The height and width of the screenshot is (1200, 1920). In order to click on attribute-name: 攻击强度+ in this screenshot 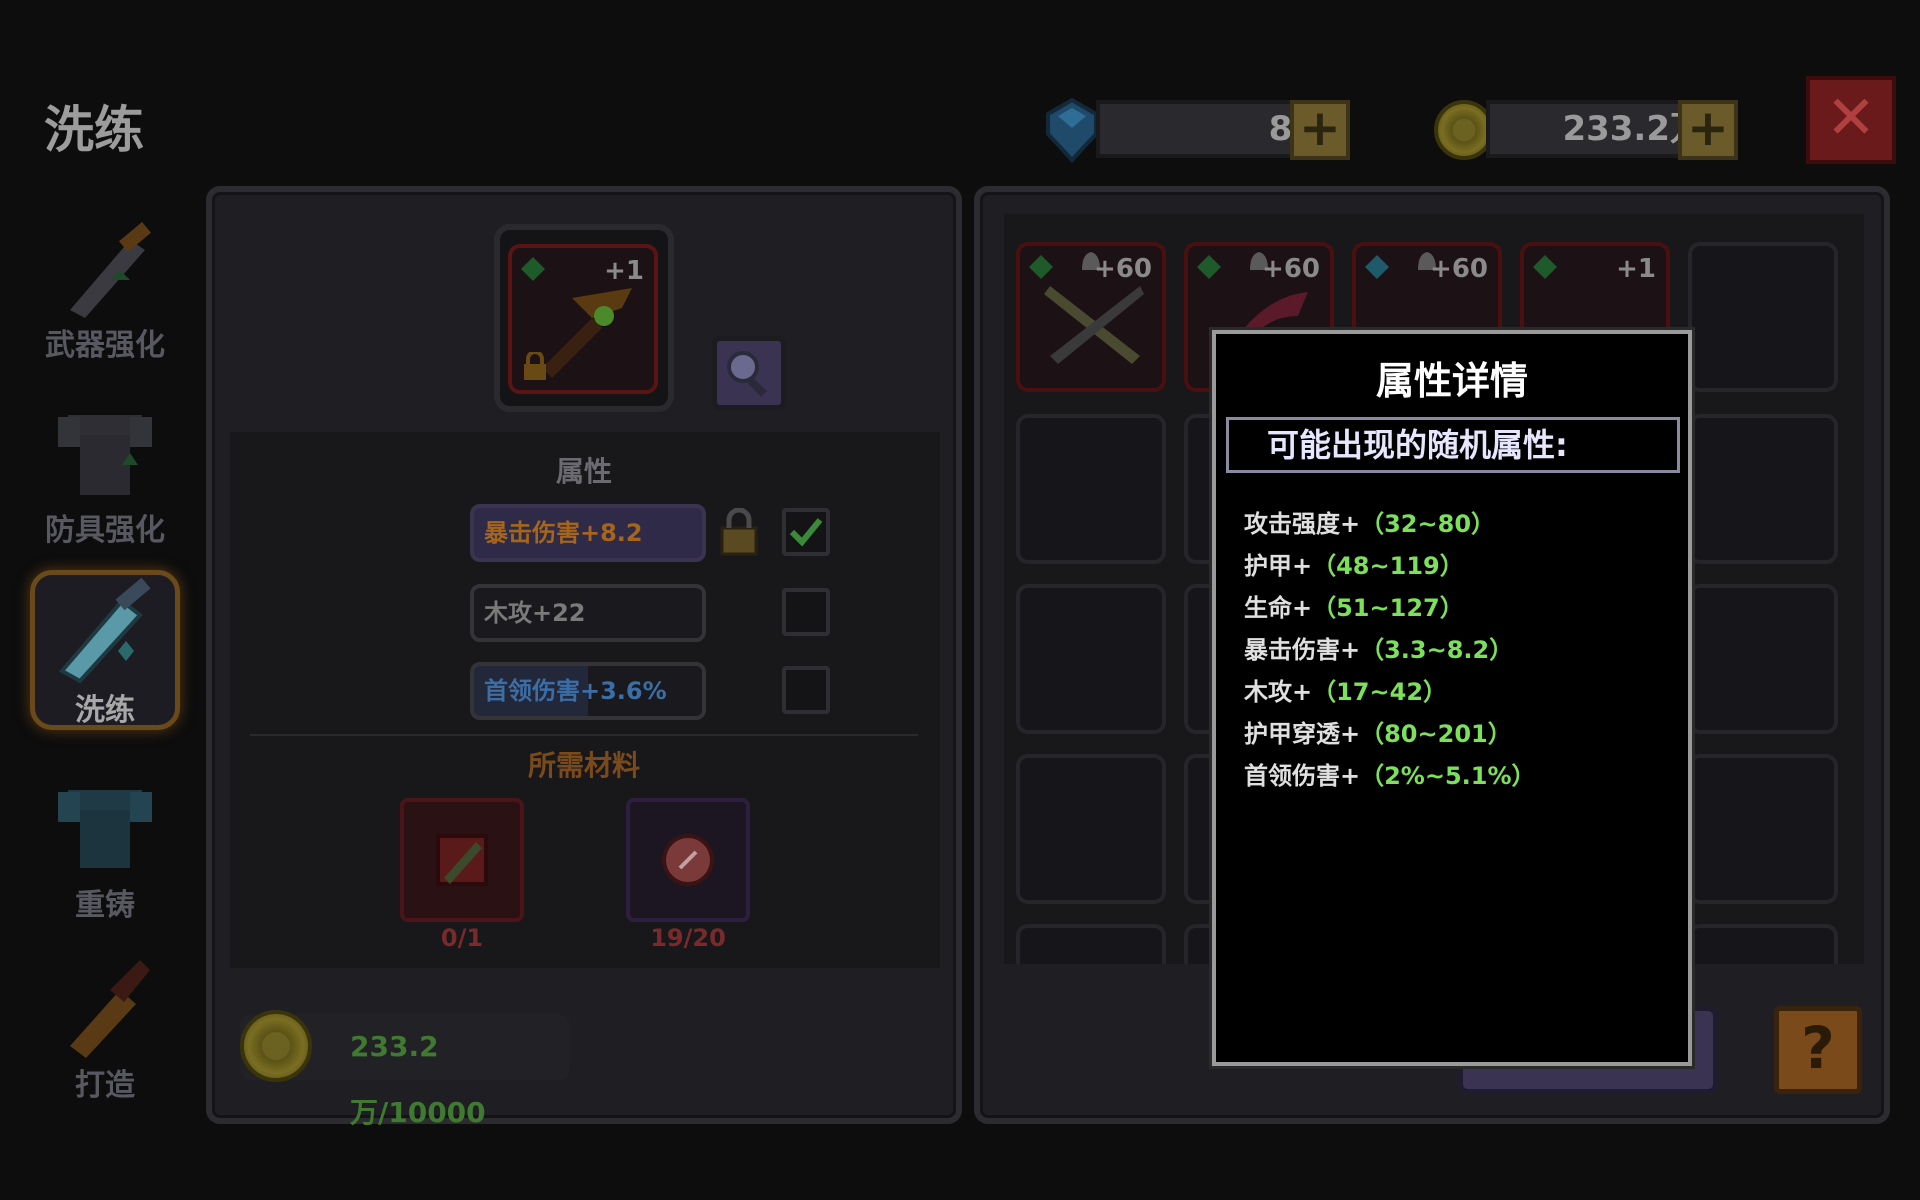, I will do `click(1302, 524)`.